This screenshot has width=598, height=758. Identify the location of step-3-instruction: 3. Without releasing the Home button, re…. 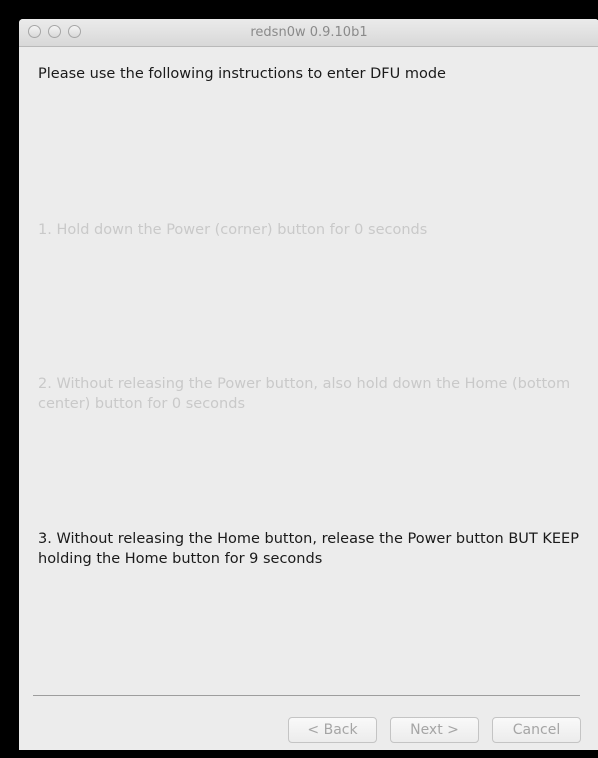
(308, 549).